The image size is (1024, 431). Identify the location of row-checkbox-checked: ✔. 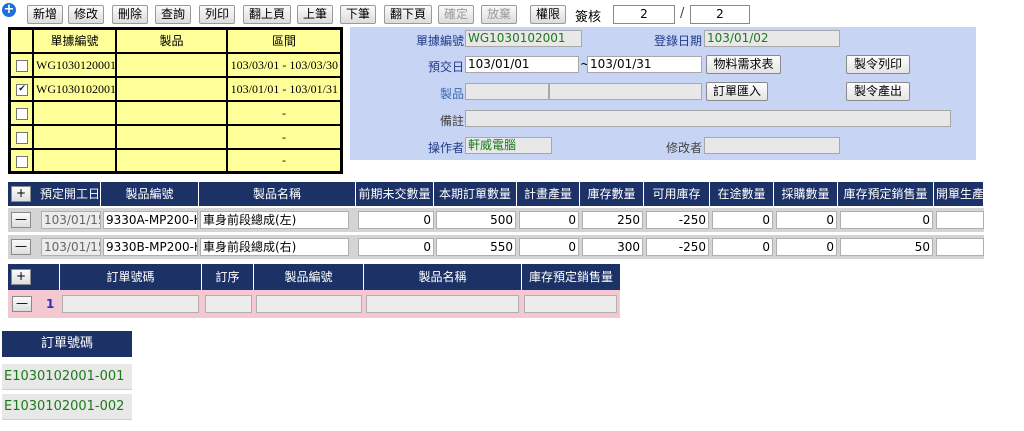
(22, 90).